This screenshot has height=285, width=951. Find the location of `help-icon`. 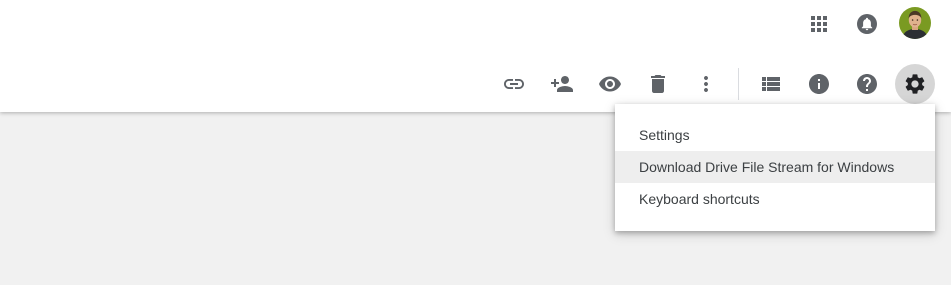

help-icon is located at coordinates (867, 84).